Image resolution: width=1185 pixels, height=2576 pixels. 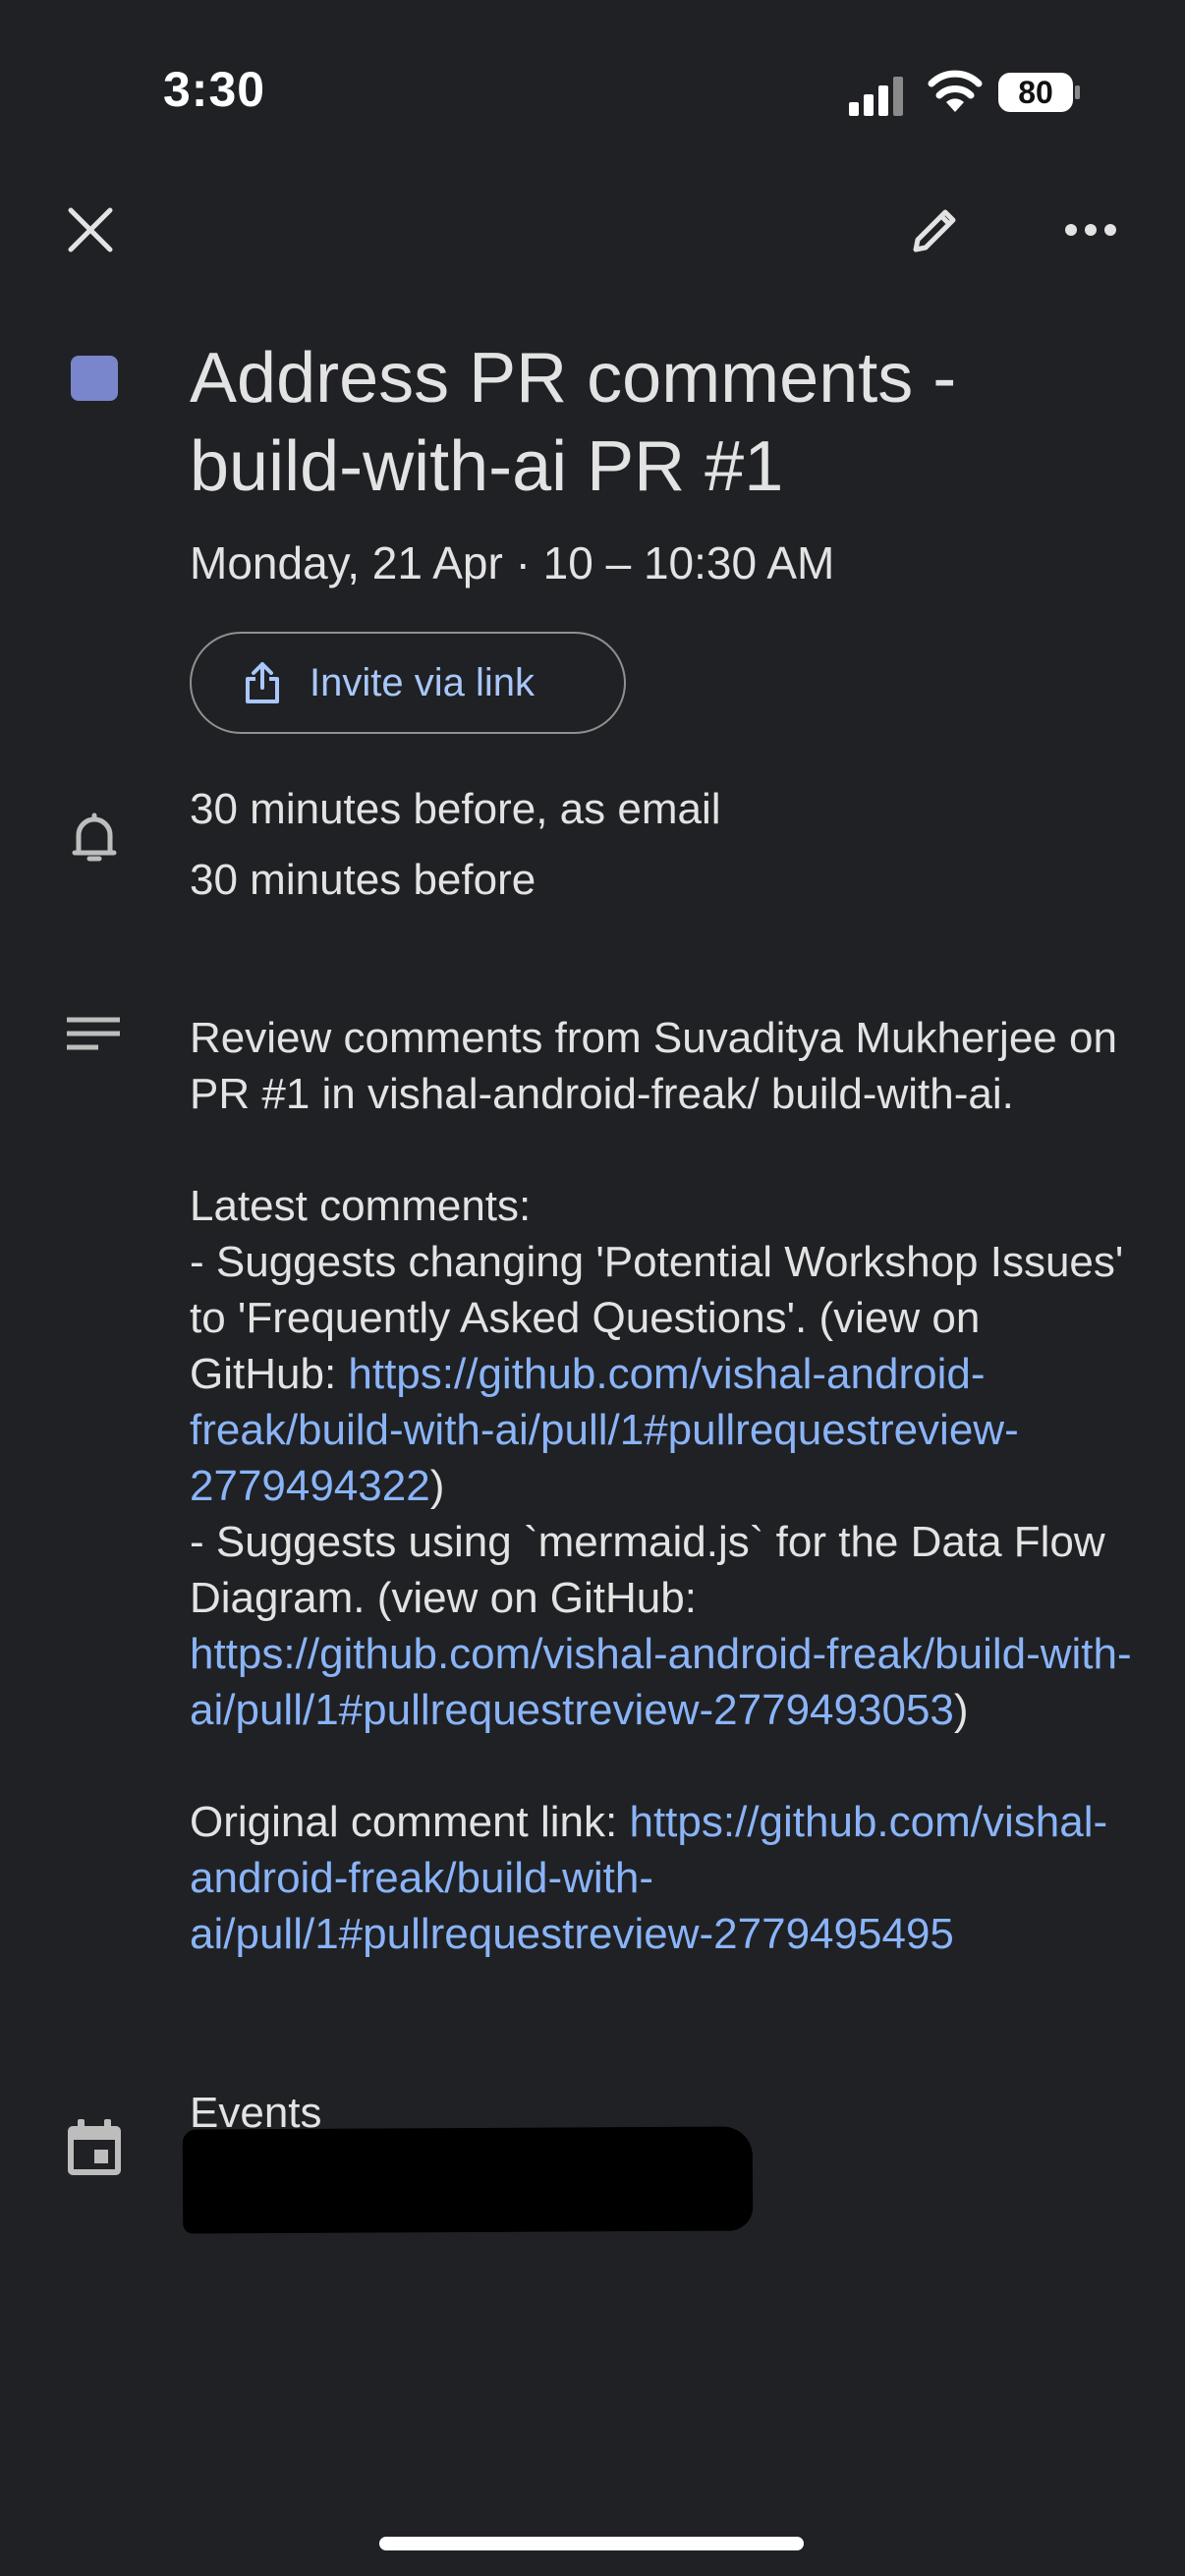 I want to click on close-button, so click(x=91, y=230).